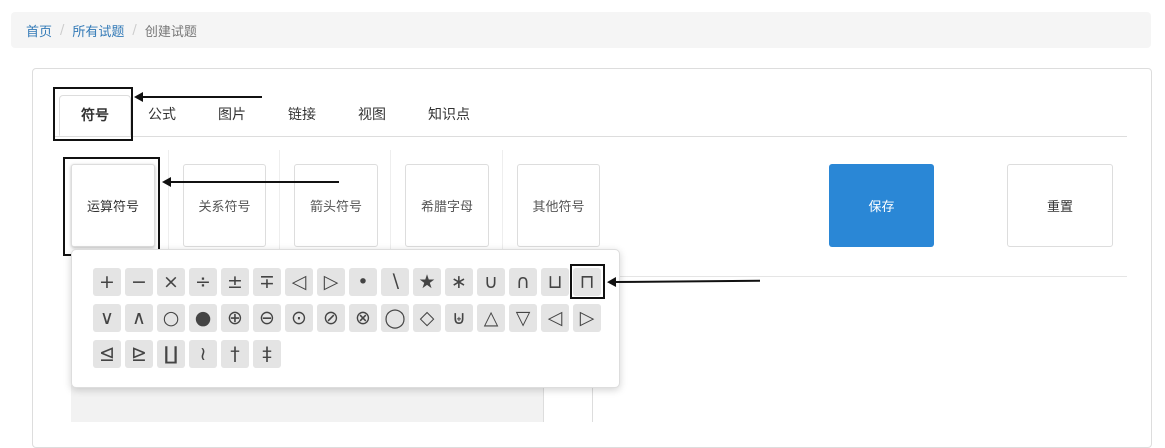 The height and width of the screenshot is (448, 1165). What do you see at coordinates (447, 205) in the screenshot?
I see `category-greek-button: 希腊字母` at bounding box center [447, 205].